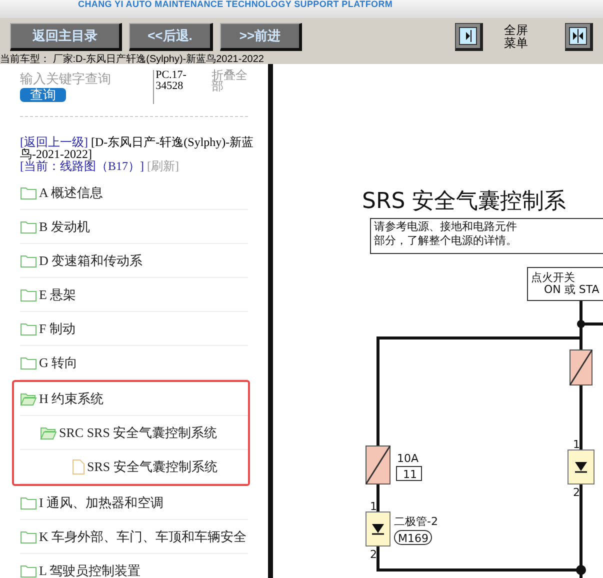  Describe the element at coordinates (171, 36) in the screenshot. I see `nav-button: <<后退.` at that location.